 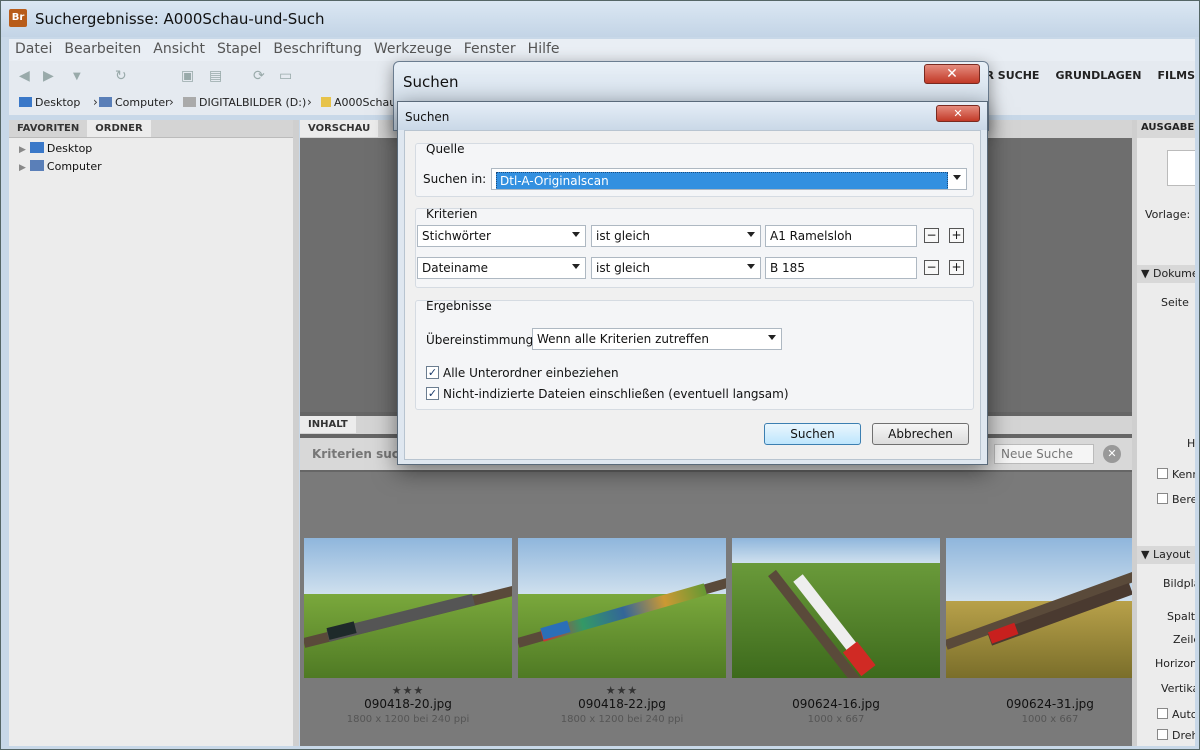 I want to click on crumb-desktop: Desktop, so click(x=49, y=102).